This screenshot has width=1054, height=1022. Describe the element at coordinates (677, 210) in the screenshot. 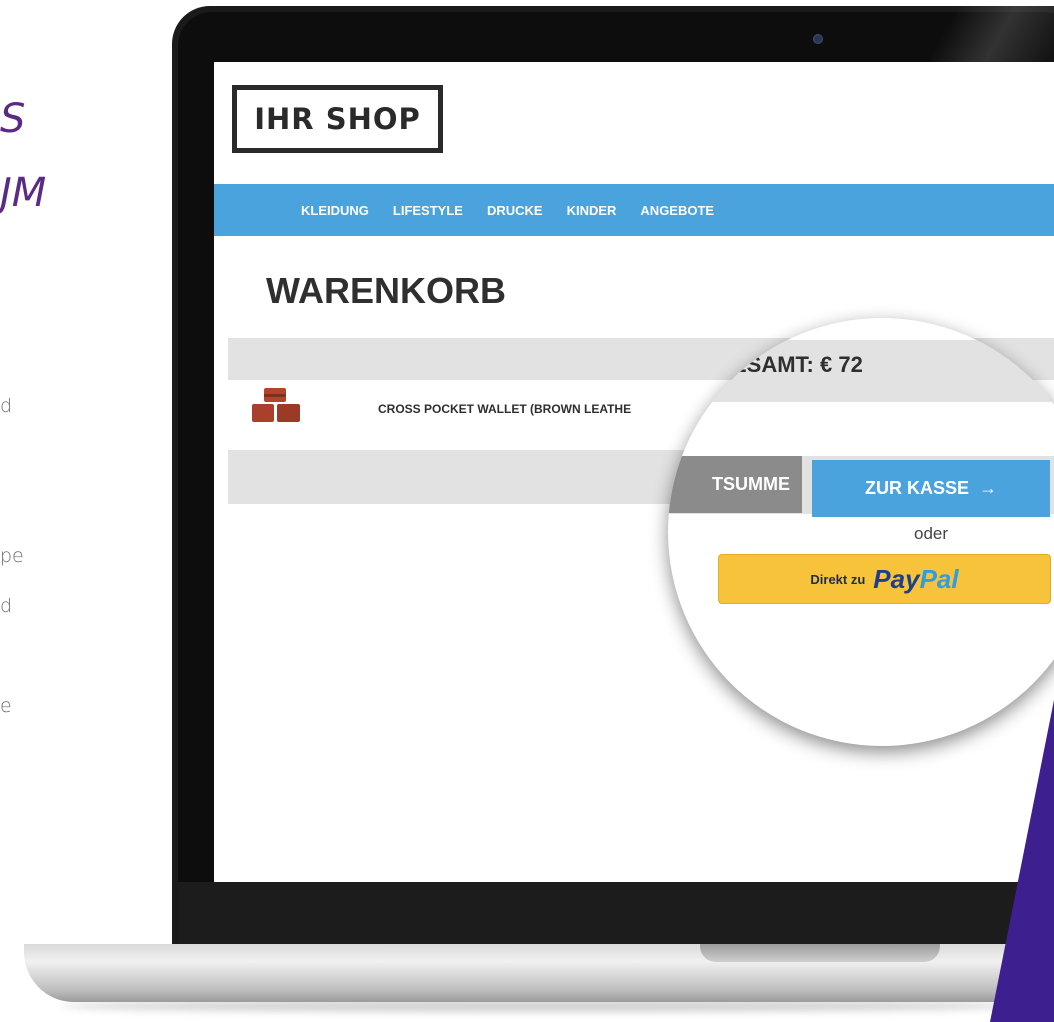

I see `nav-item-angebote: ANGEBOTE` at that location.